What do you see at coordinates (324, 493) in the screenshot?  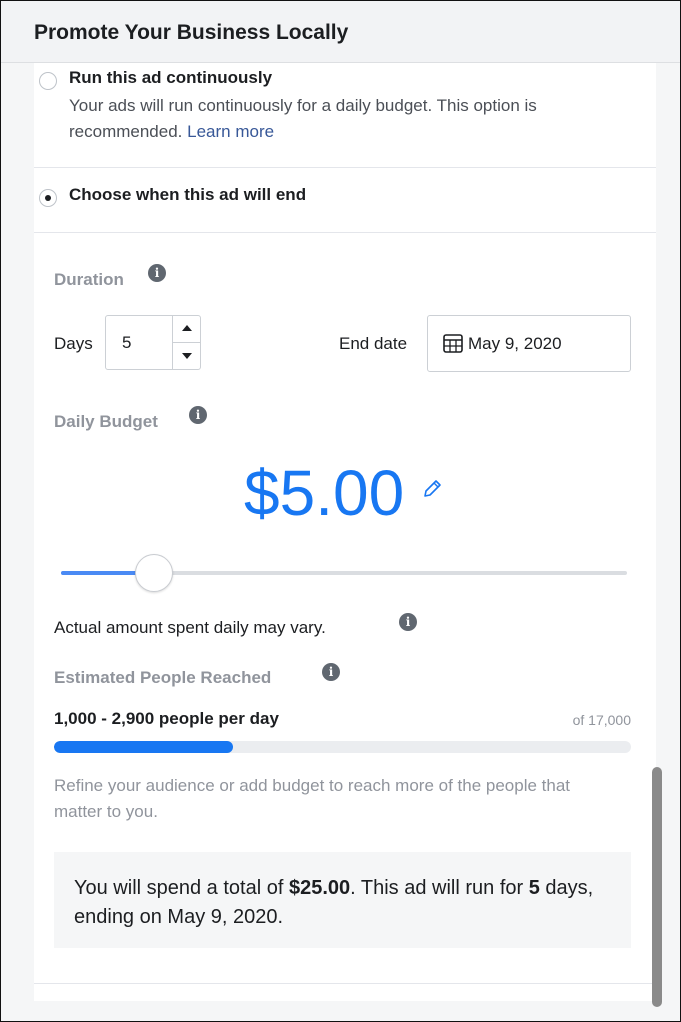 I see `budget-amount: $5.00` at bounding box center [324, 493].